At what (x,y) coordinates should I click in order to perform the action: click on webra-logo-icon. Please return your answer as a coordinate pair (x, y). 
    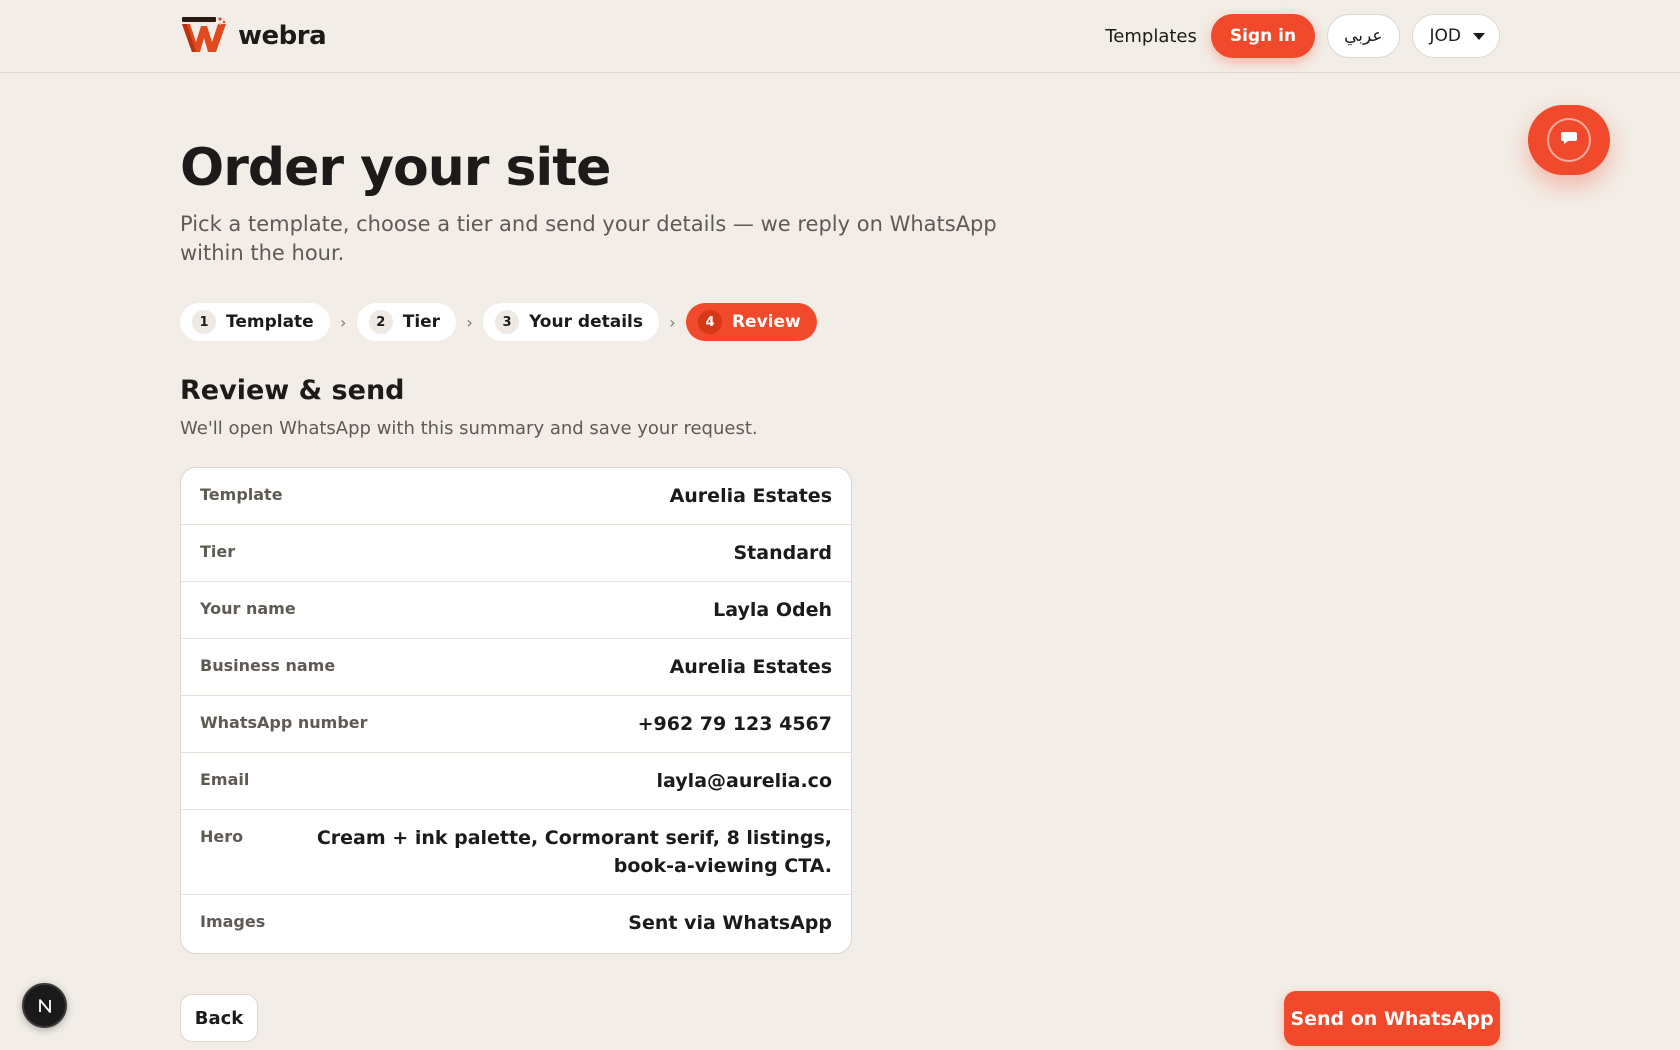
    Looking at the image, I should click on (204, 36).